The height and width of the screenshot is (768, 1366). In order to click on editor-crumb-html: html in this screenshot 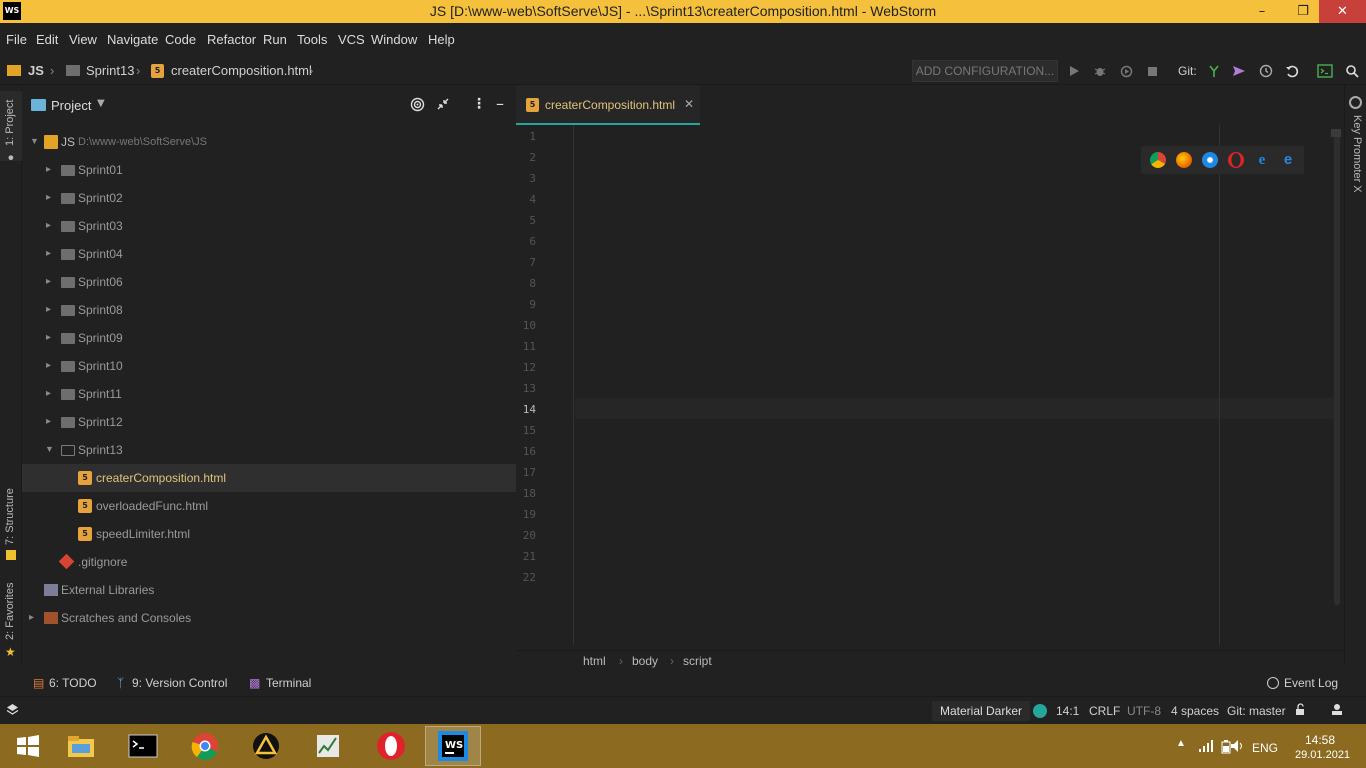, I will do `click(594, 661)`.